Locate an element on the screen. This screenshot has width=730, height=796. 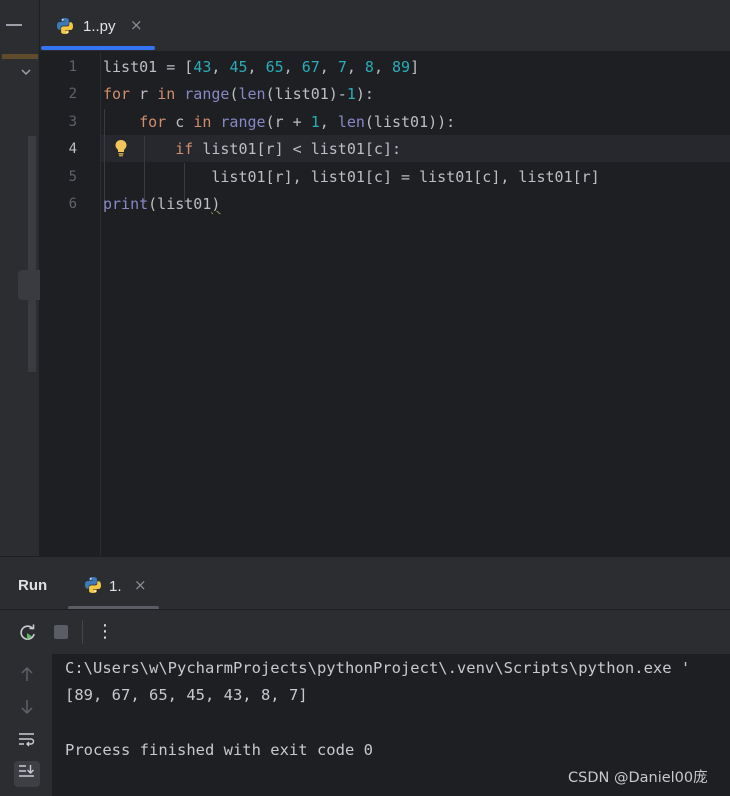
structure-scroll-track is located at coordinates (32, 254).